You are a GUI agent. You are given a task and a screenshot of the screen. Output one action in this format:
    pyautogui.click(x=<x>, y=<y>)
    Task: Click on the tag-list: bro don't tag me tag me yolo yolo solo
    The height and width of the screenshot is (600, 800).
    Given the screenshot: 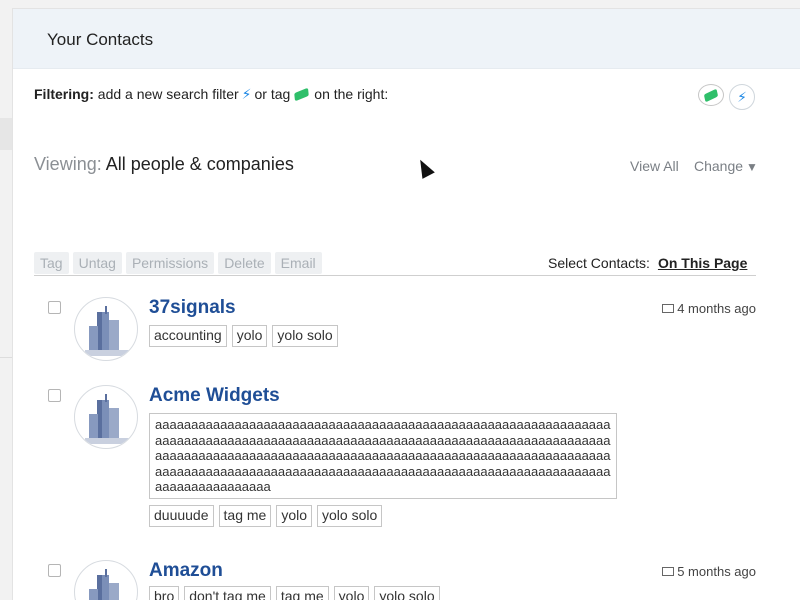 What is the action you would take?
    pyautogui.click(x=294, y=593)
    